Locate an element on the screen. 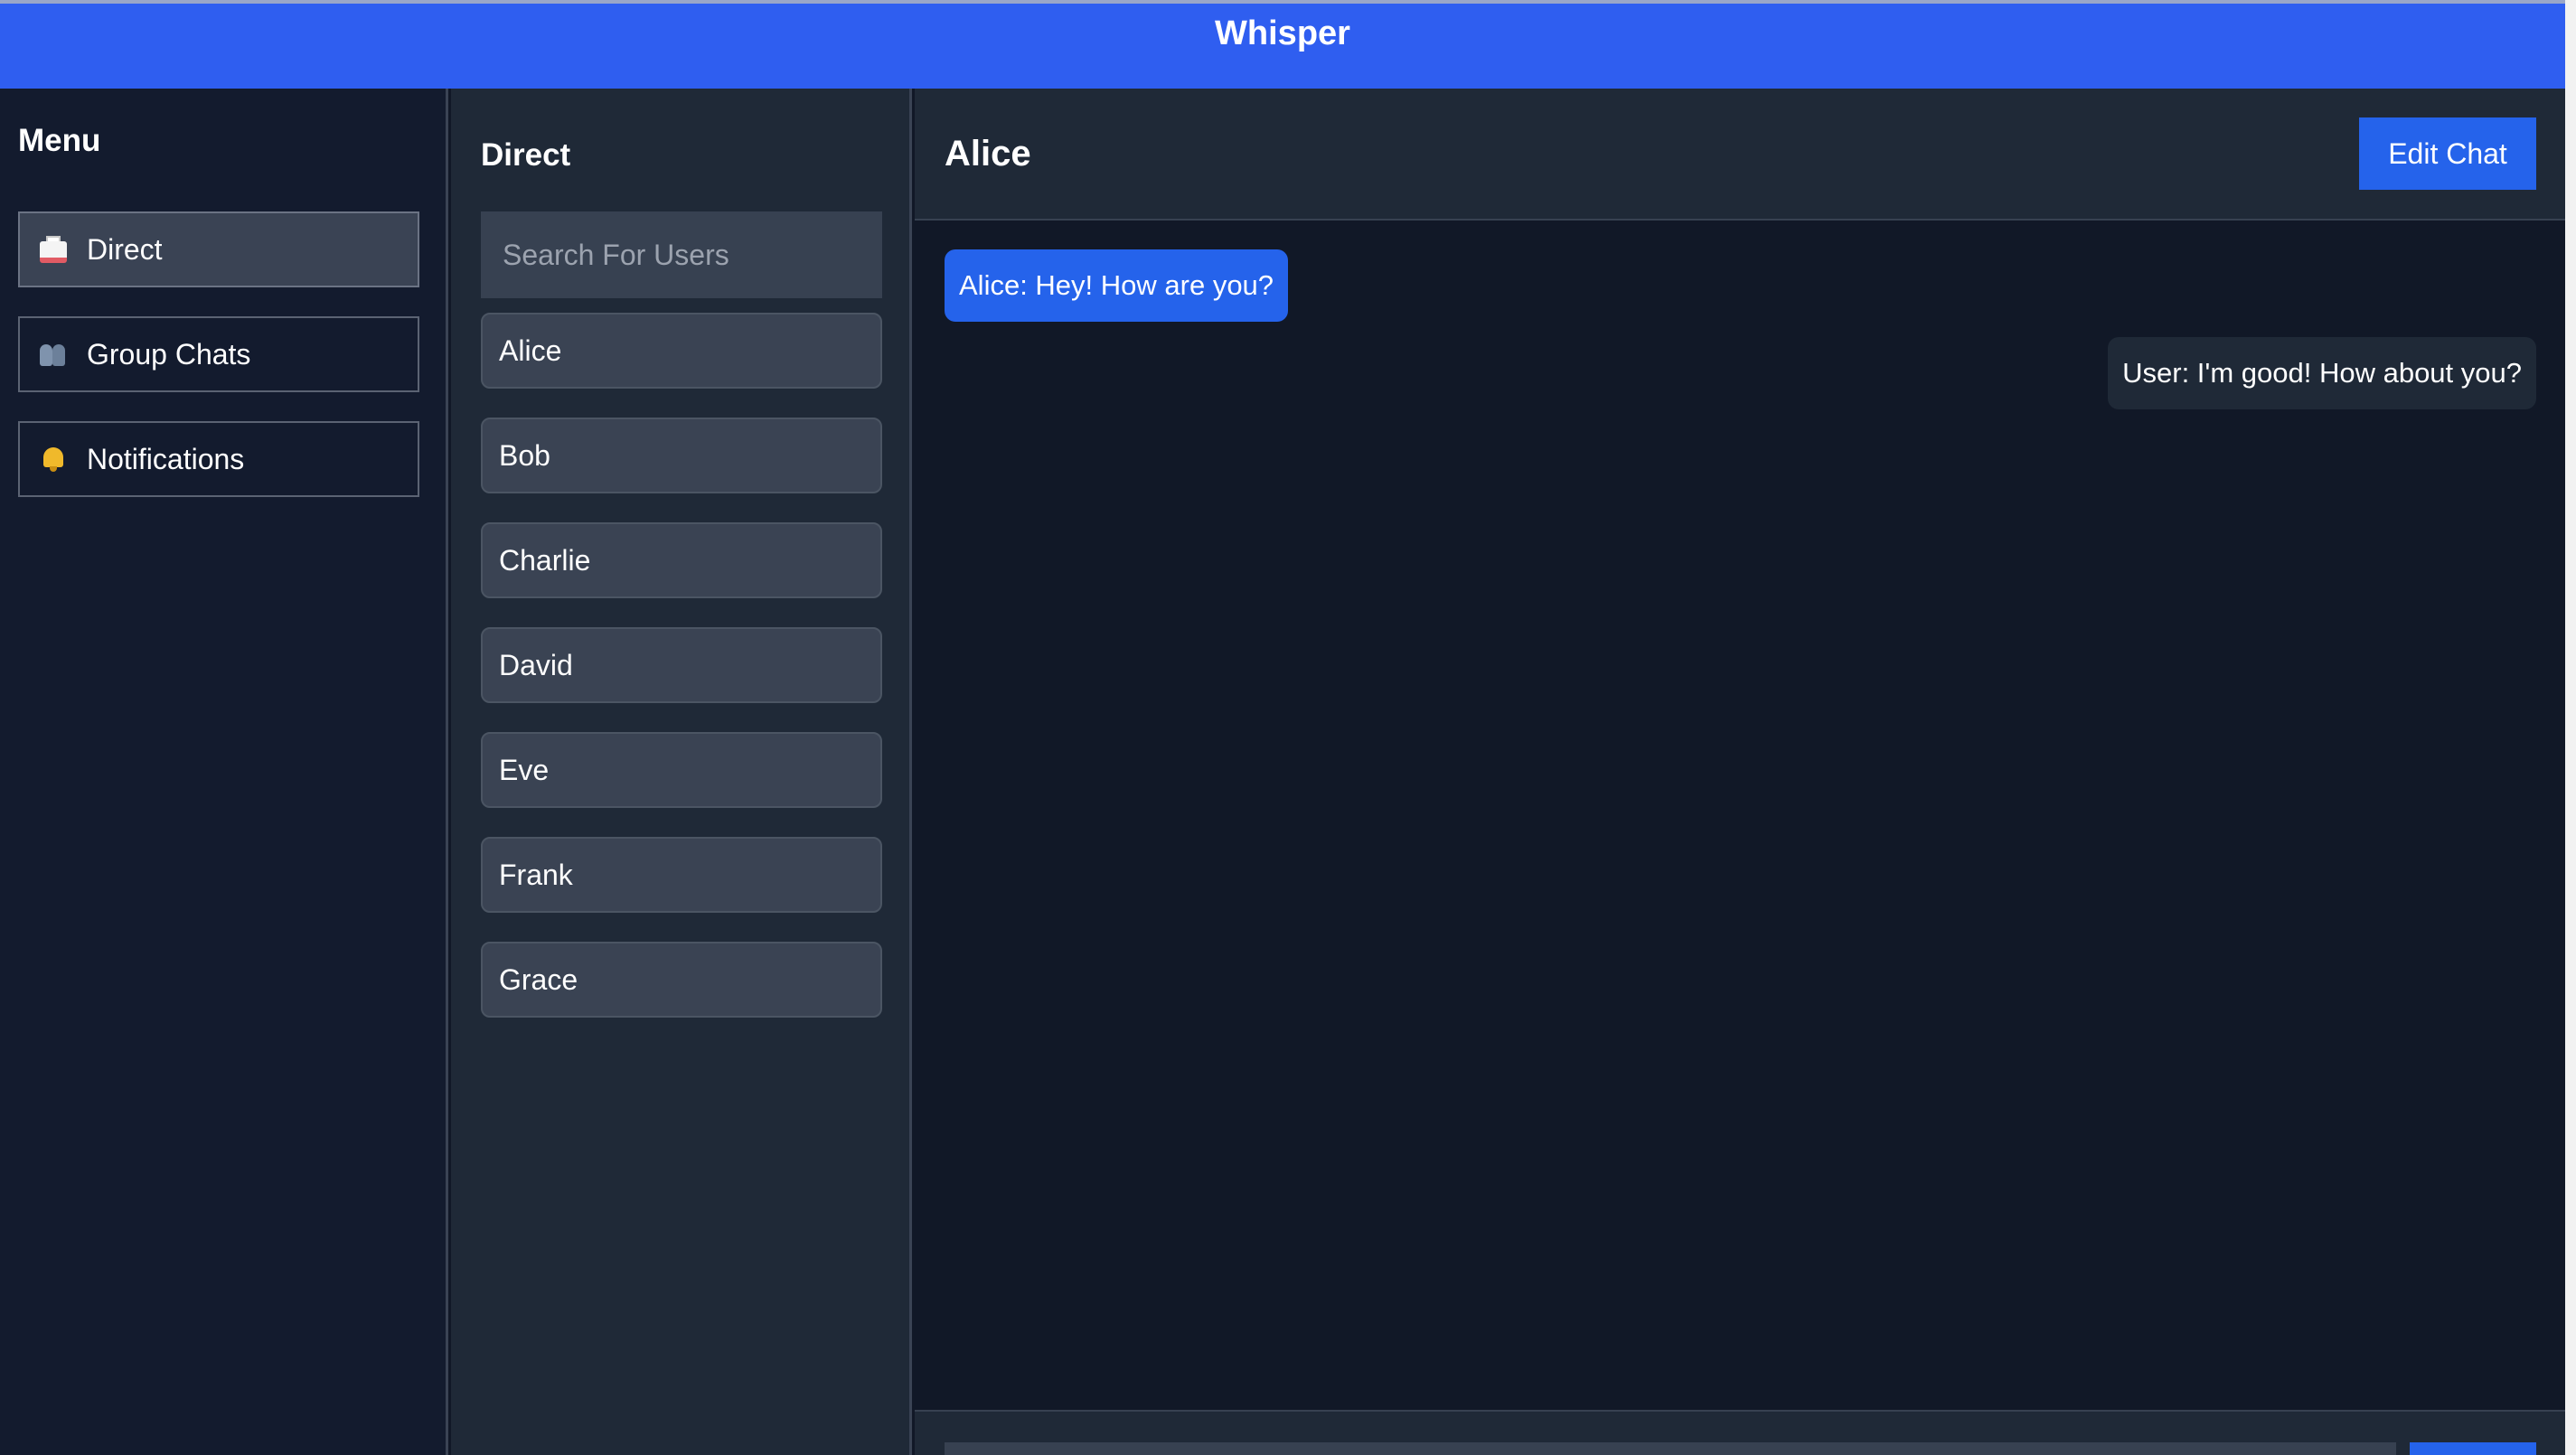 The height and width of the screenshot is (1455, 2576). message-outgoing: User: I'm good! How about you? is located at coordinates (2322, 373).